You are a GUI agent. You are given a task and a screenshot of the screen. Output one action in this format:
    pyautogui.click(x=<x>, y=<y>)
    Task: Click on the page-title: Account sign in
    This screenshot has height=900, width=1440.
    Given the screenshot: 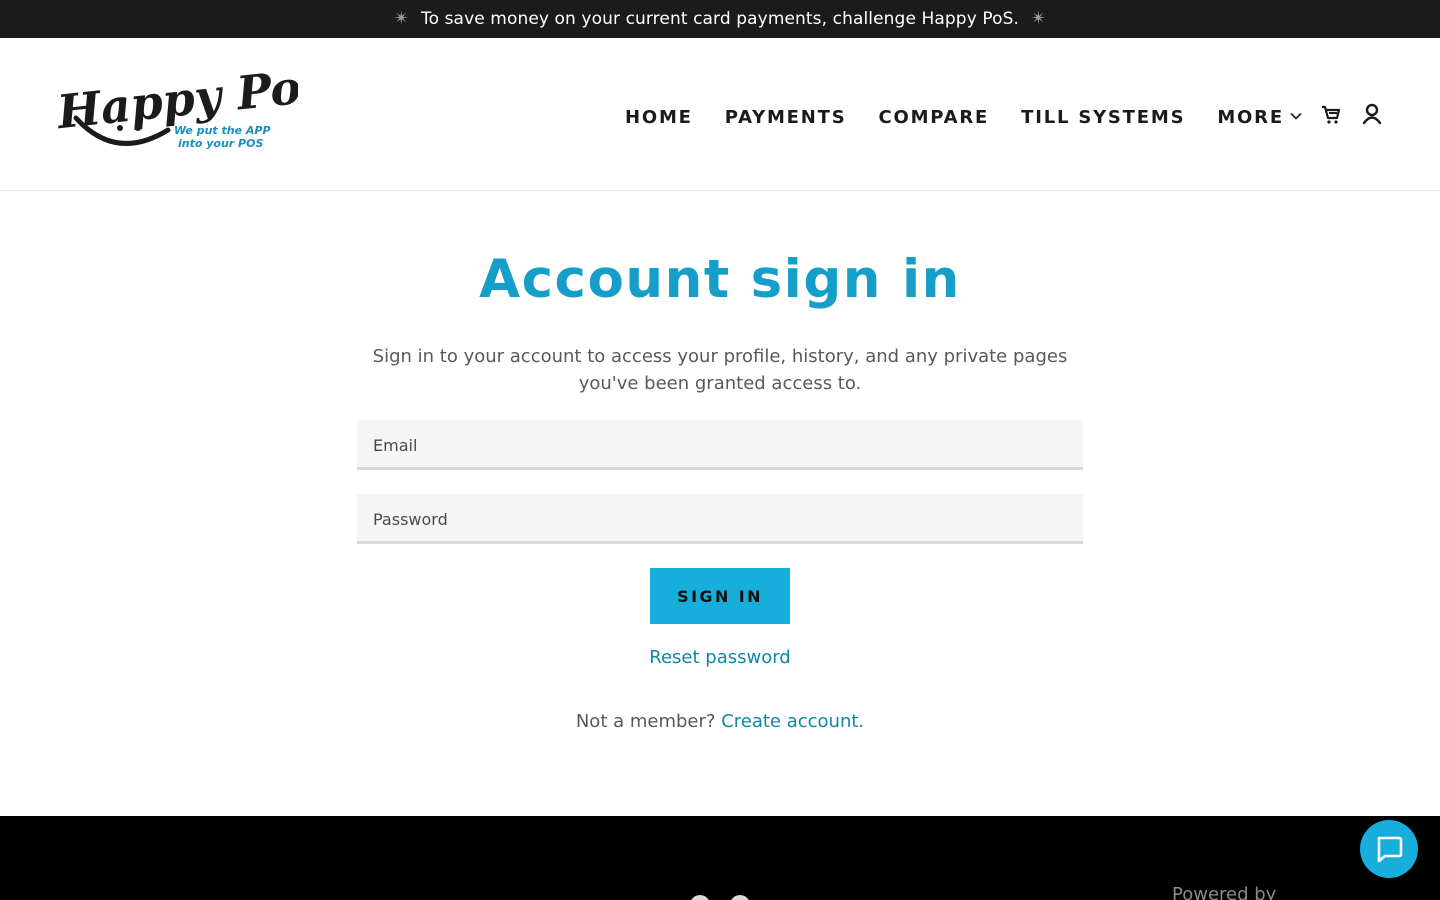 What is the action you would take?
    pyautogui.click(x=720, y=279)
    